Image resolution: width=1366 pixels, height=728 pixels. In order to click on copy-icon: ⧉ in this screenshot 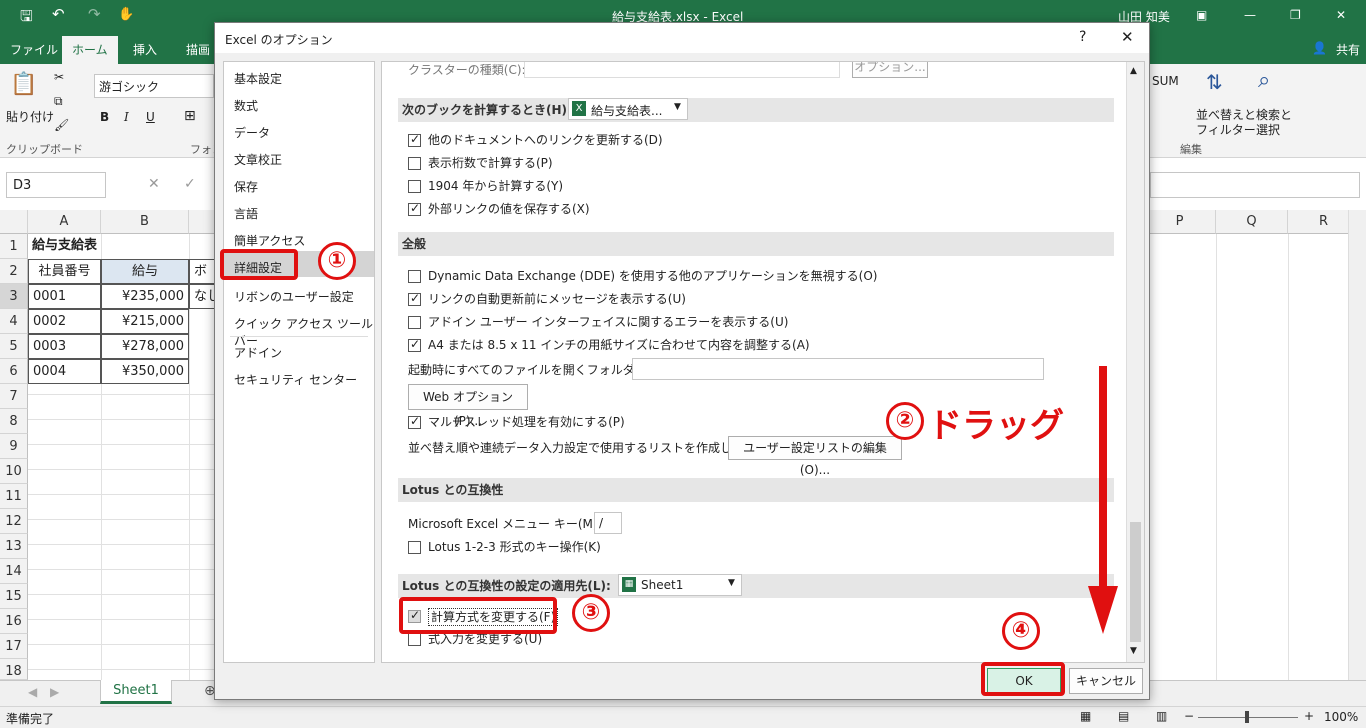, I will do `click(58, 101)`.